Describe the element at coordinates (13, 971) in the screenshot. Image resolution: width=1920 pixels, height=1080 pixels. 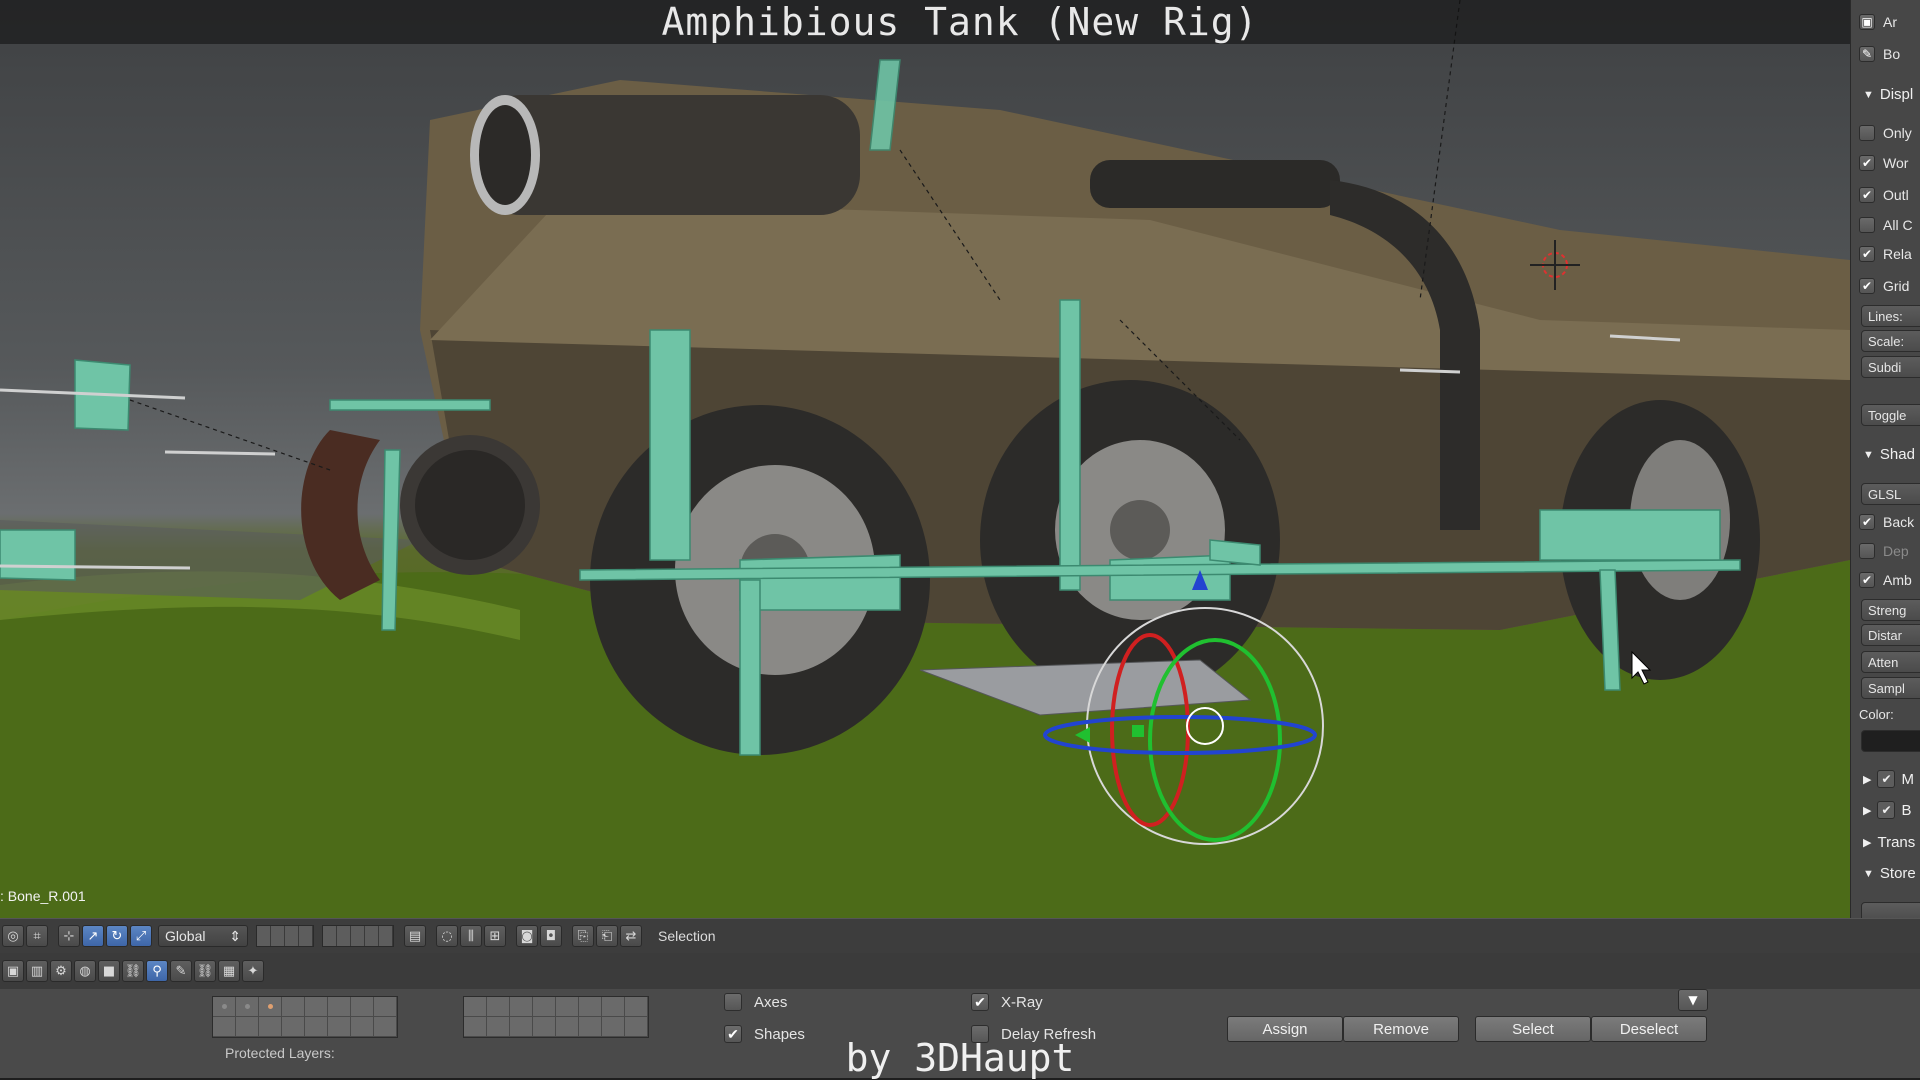
I see `render-tab-icon: ▣` at that location.